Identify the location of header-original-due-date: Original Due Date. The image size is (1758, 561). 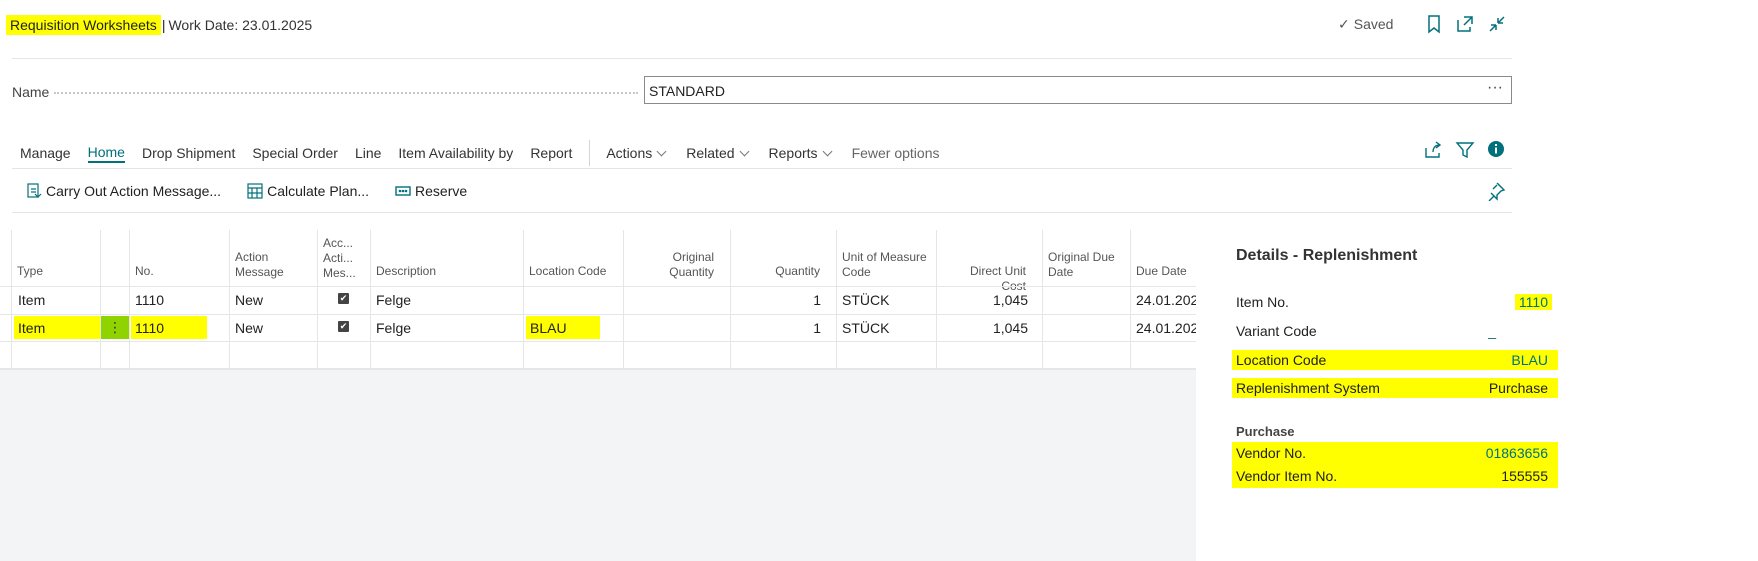
(1087, 265).